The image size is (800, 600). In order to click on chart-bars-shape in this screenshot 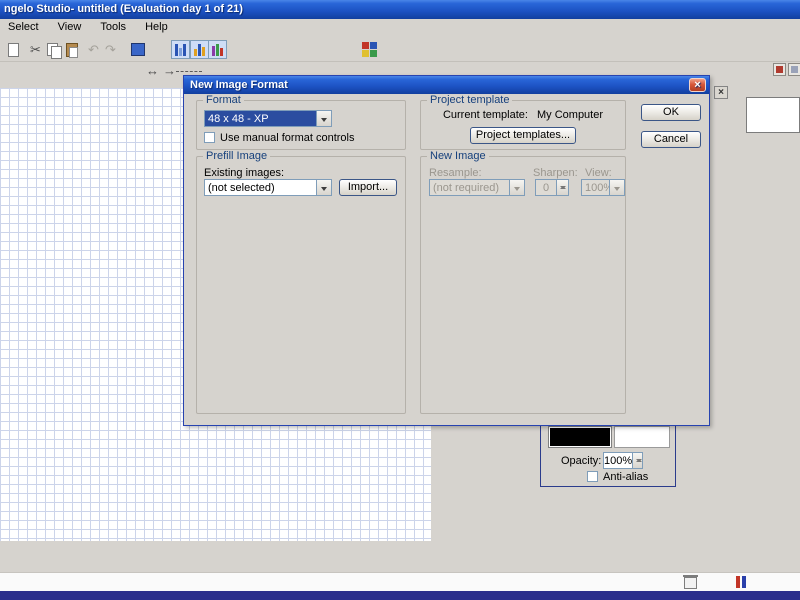, I will do `click(199, 49)`.